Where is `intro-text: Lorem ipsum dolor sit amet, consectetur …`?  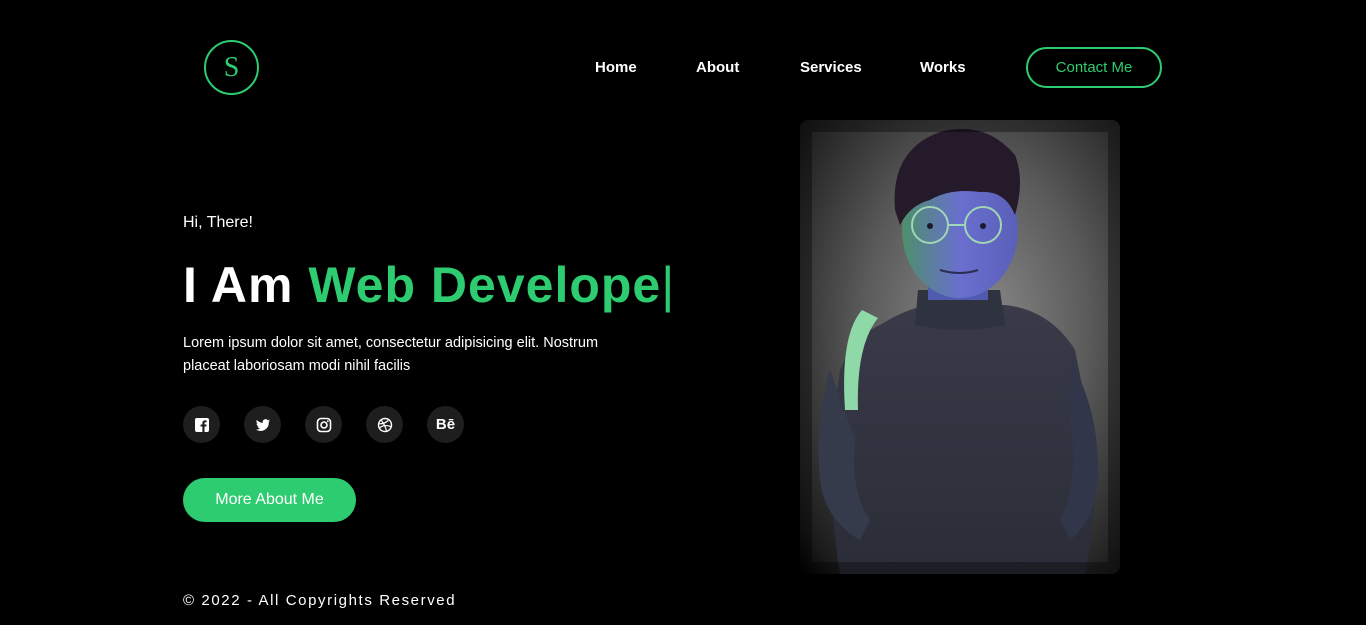
intro-text: Lorem ipsum dolor sit amet, consectetur … is located at coordinates (391, 354).